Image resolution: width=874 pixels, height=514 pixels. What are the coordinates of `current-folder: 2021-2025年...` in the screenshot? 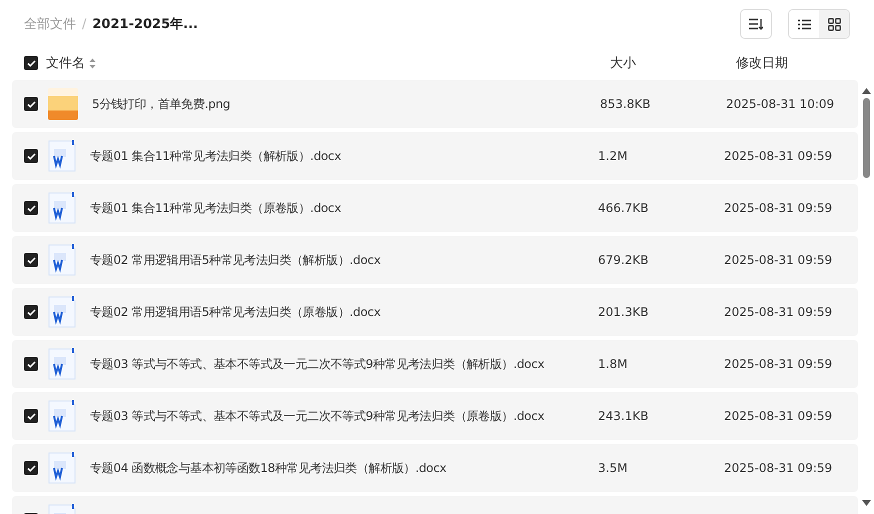 It's located at (145, 24).